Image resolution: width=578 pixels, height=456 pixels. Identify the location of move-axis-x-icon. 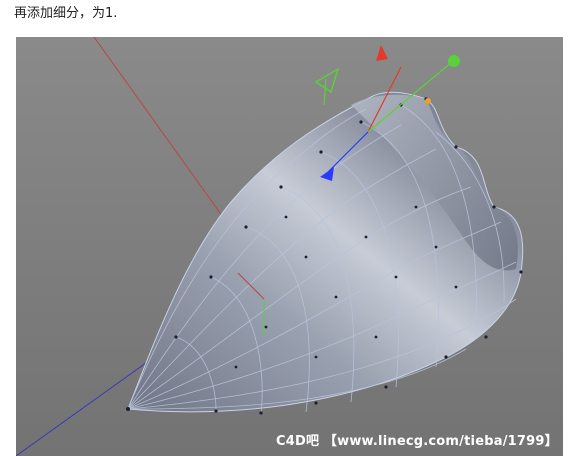
(382, 53).